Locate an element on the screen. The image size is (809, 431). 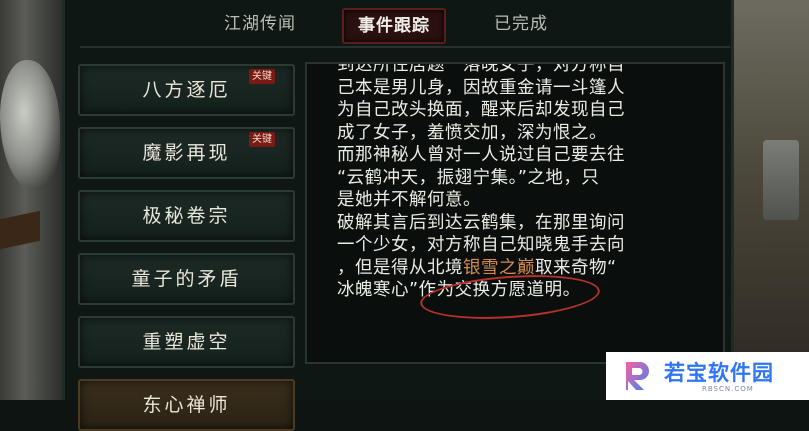
desc-line: 成了女子，羞愤交加，深为恨之。 is located at coordinates (472, 132).